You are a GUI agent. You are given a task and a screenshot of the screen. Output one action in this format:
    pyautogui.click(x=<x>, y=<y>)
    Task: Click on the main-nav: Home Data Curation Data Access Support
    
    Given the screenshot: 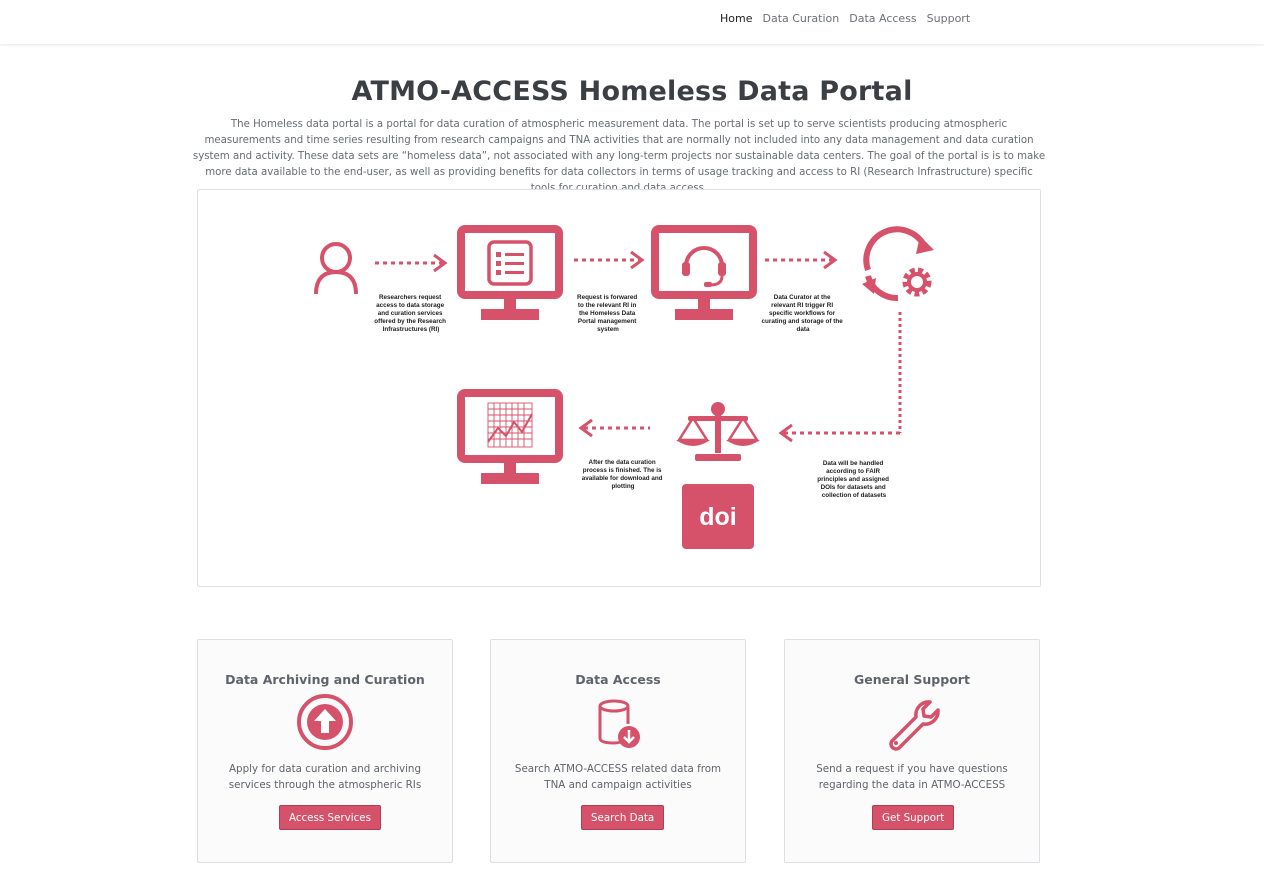 What is the action you would take?
    pyautogui.click(x=845, y=18)
    